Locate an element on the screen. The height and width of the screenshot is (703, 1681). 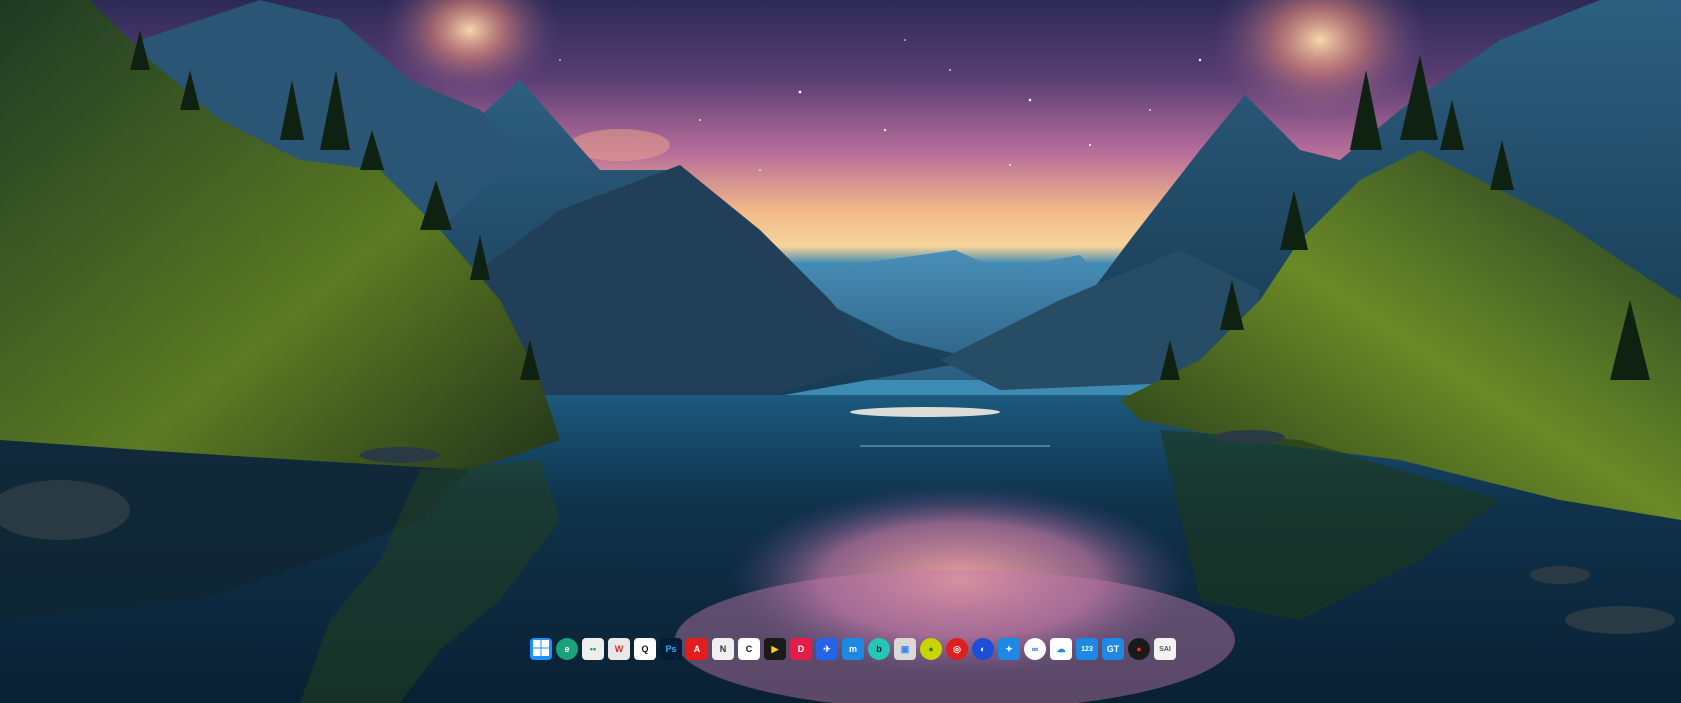
lanzou-app: D is located at coordinates (801, 649).